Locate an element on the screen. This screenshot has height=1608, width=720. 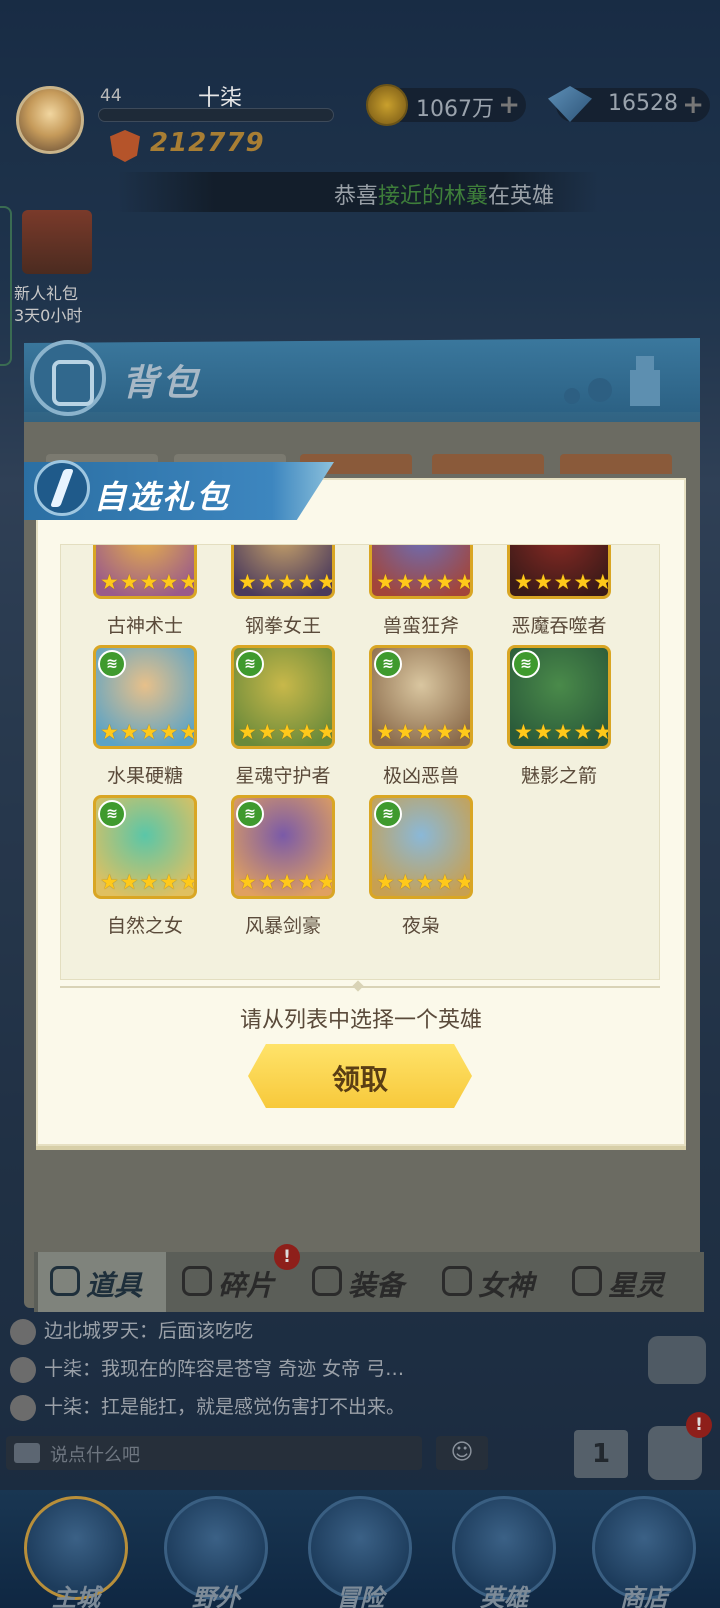
tab-shards: 碎片 ! is located at coordinates (235, 1278).